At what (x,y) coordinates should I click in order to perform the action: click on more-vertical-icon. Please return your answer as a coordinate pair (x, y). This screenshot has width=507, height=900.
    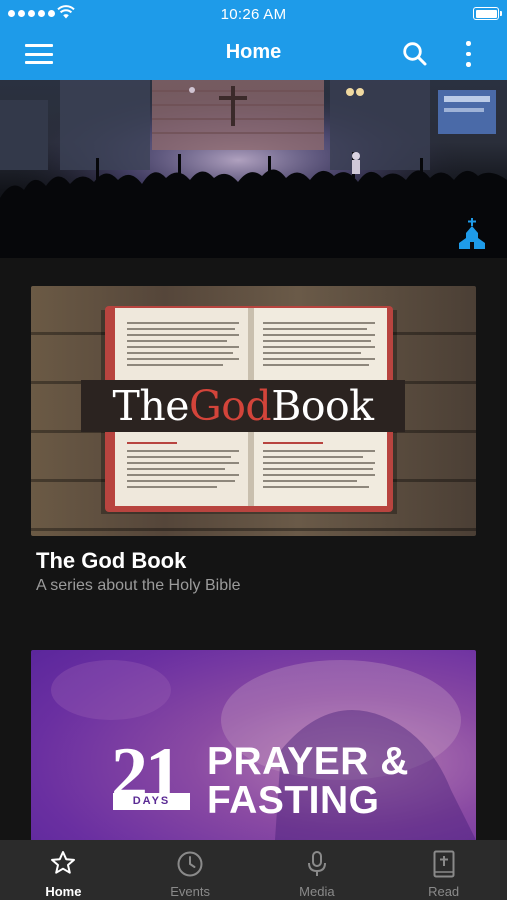
    Looking at the image, I should click on (468, 54).